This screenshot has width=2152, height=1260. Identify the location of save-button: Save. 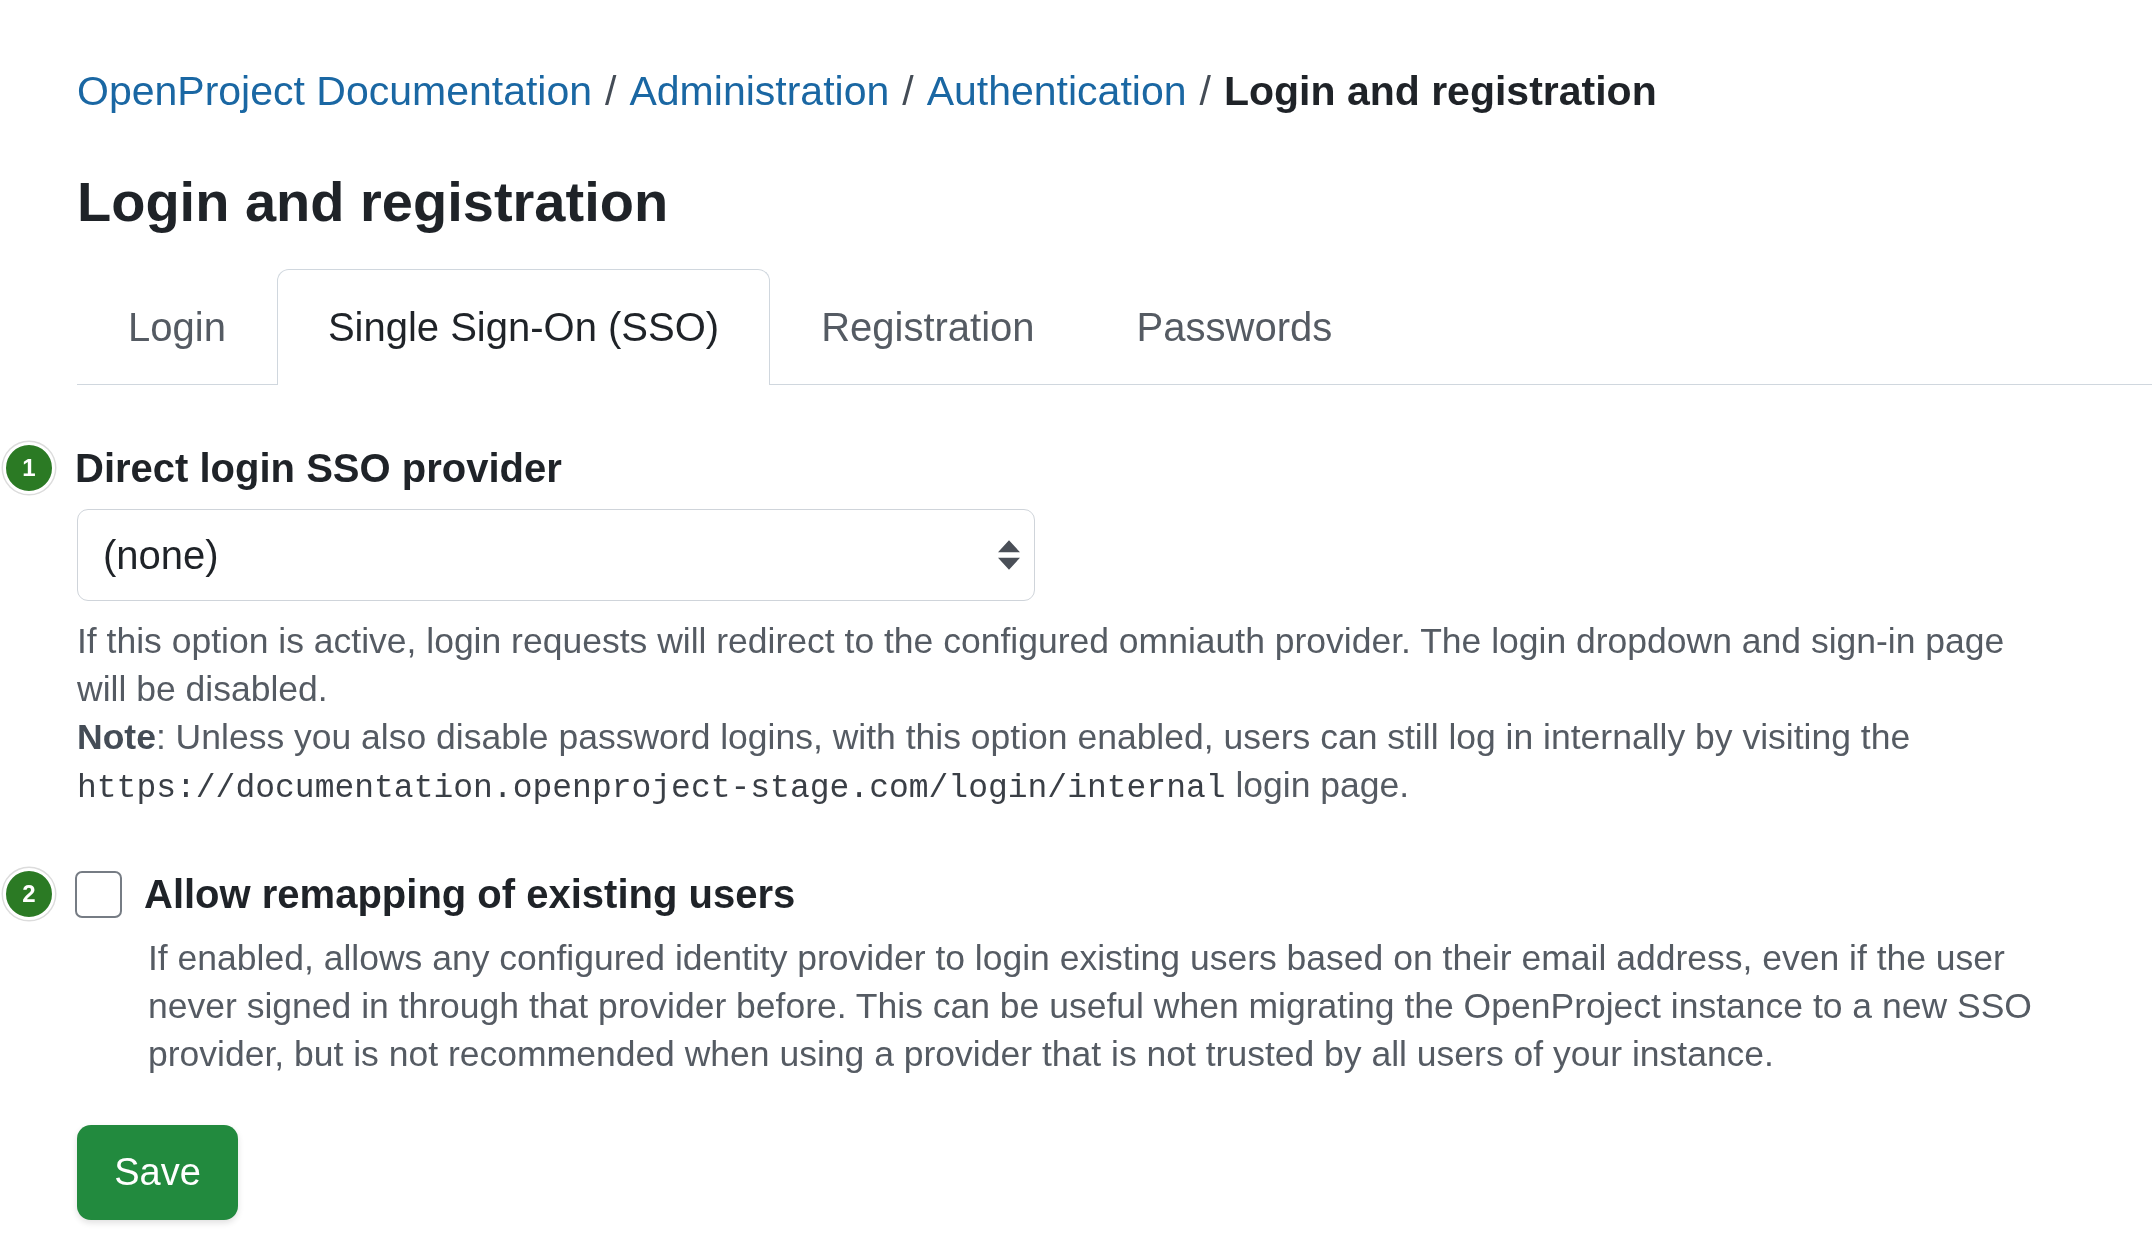
(157, 1172).